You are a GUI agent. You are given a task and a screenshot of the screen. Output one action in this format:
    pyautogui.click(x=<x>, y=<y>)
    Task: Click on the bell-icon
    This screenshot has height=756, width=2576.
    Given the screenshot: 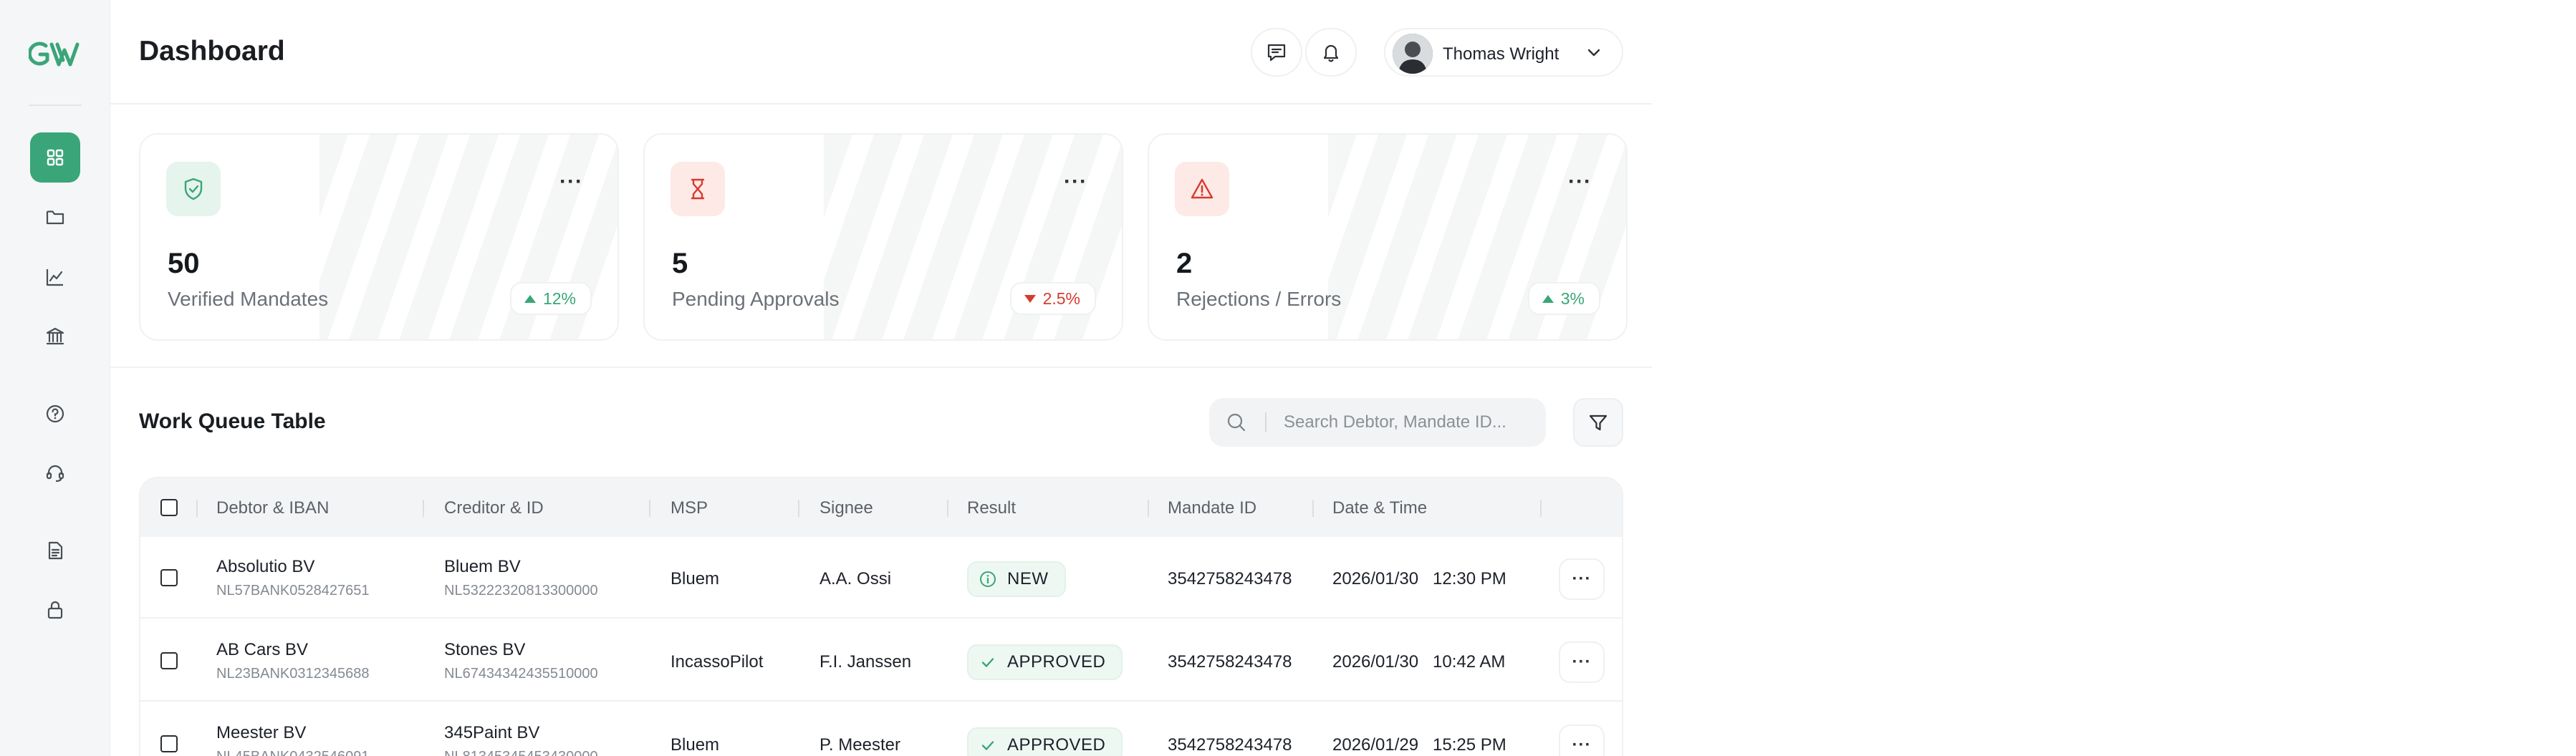 What is the action you would take?
    pyautogui.click(x=1331, y=53)
    